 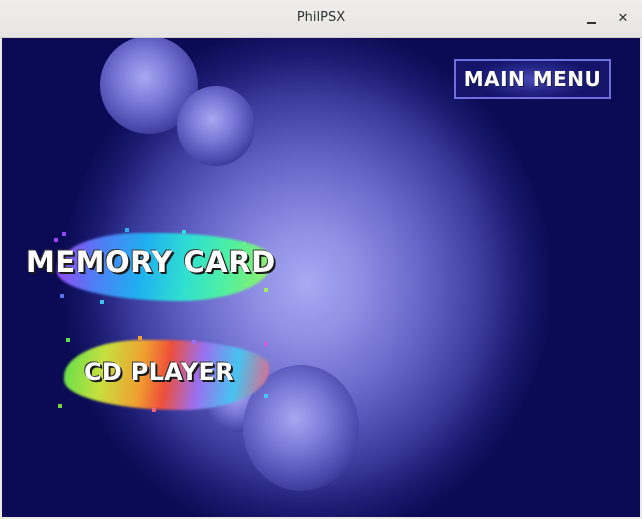 What do you see at coordinates (151, 262) in the screenshot?
I see `memory-card-label: MEMORY CARD` at bounding box center [151, 262].